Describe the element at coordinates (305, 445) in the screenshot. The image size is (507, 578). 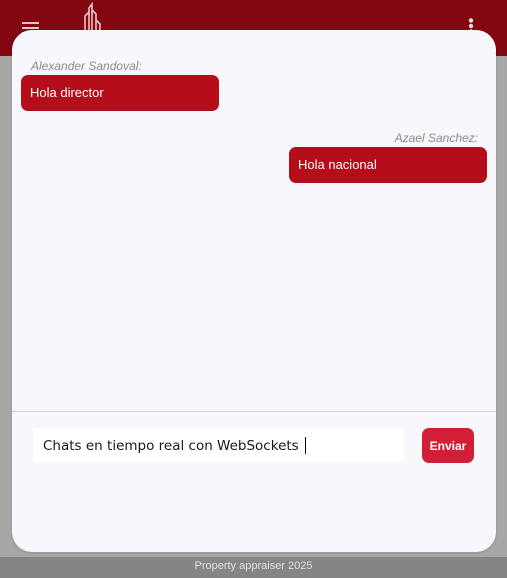
I see `text-caret` at that location.